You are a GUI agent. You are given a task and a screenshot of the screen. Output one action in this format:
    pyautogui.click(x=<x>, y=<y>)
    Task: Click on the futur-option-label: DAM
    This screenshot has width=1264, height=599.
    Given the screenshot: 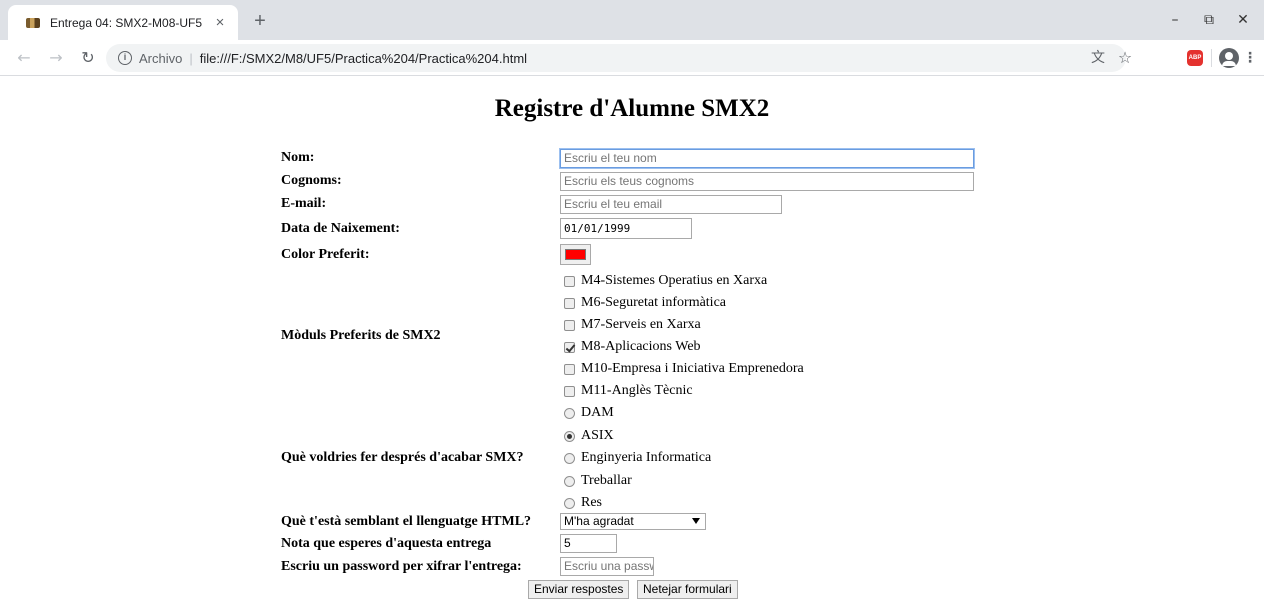 What is the action you would take?
    pyautogui.click(x=597, y=412)
    